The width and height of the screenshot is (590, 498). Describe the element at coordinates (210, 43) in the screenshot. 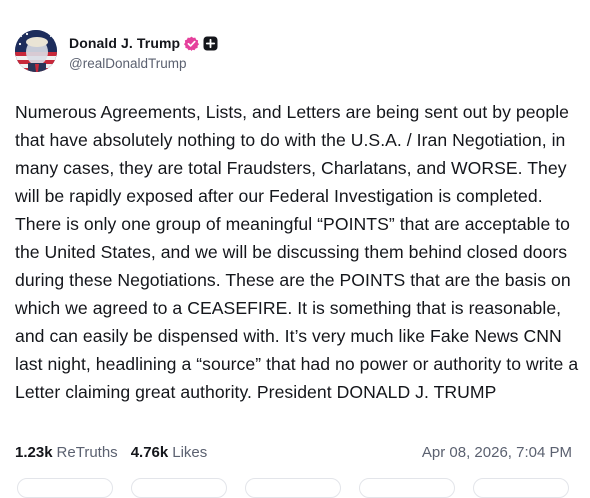

I see `plus-square-icon` at that location.